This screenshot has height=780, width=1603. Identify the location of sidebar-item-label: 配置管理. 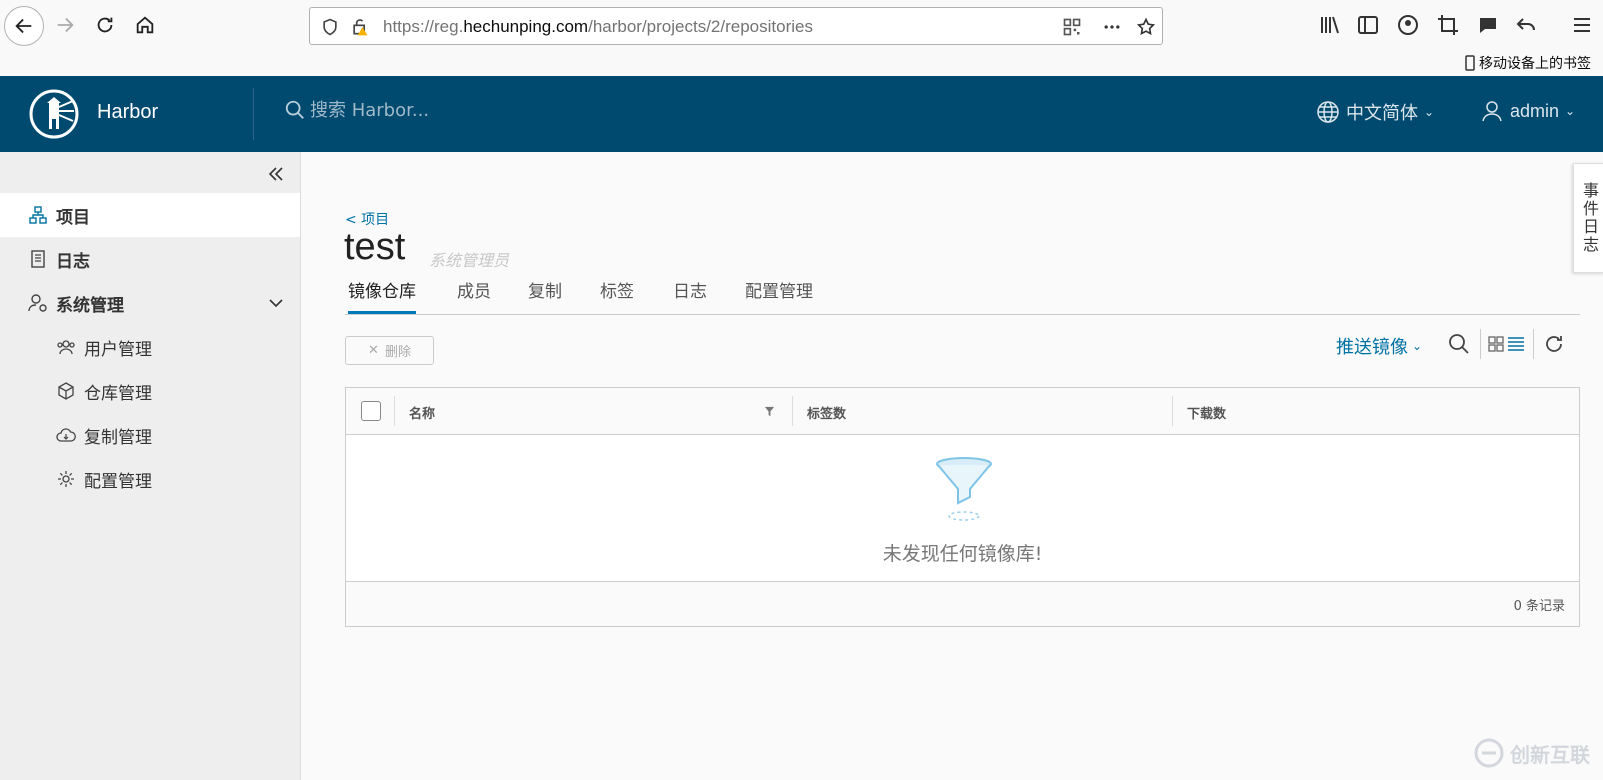
(118, 481).